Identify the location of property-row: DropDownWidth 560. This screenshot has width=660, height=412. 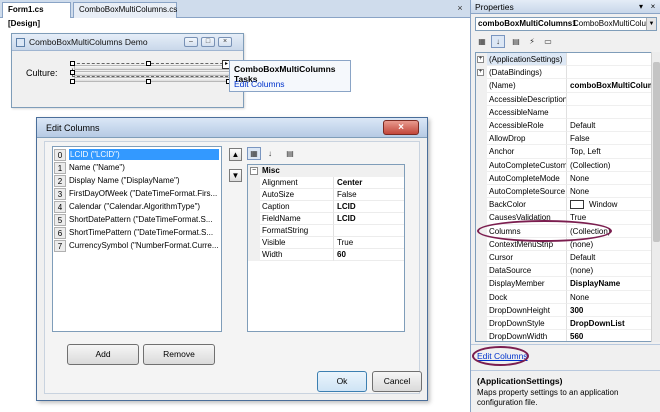
(567, 335).